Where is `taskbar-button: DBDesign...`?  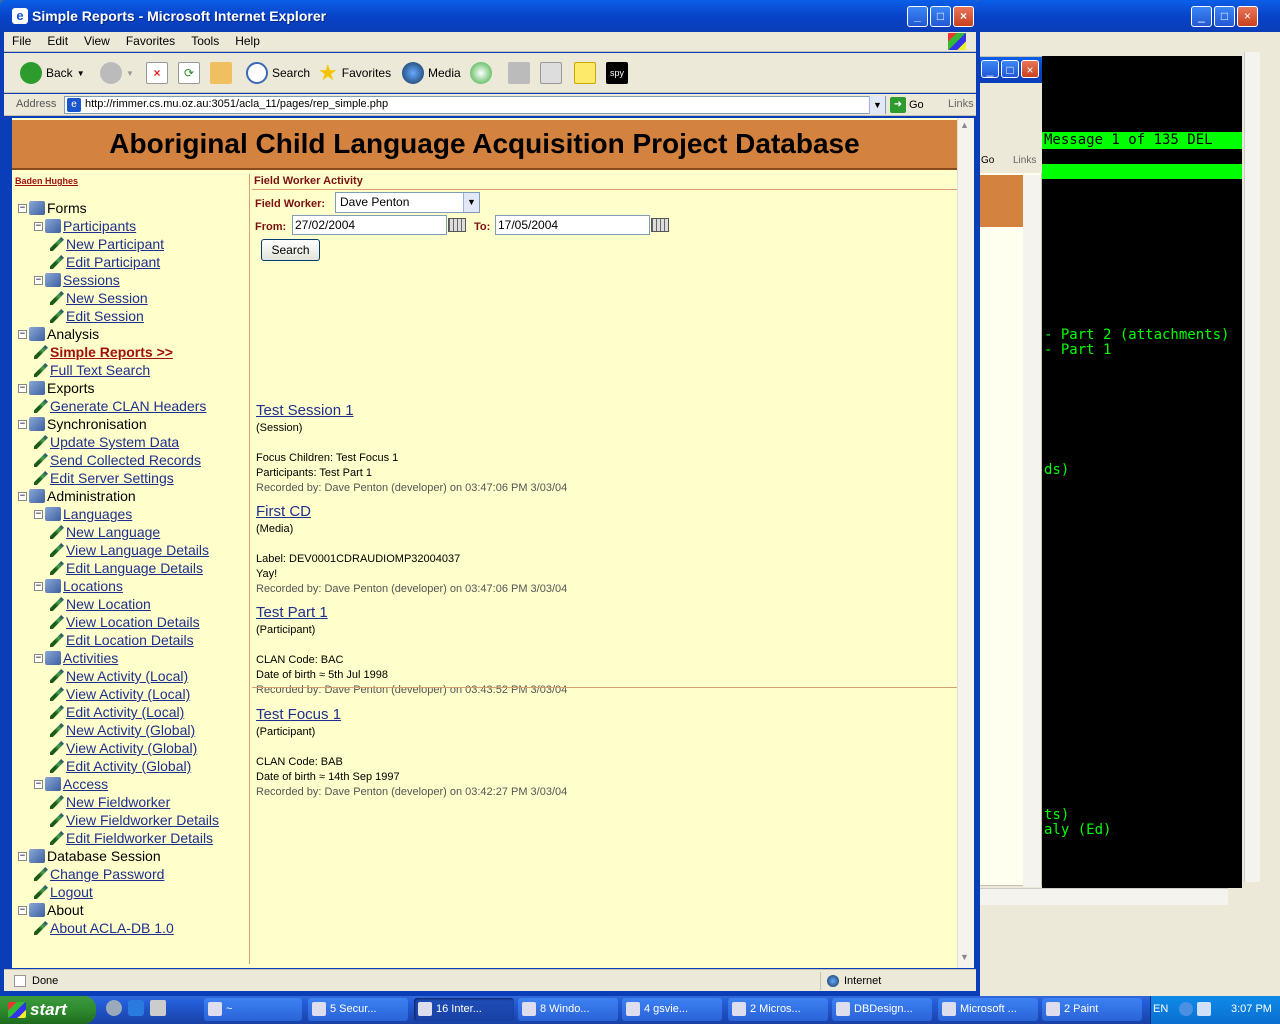
taskbar-button: DBDesign... is located at coordinates (882, 1009).